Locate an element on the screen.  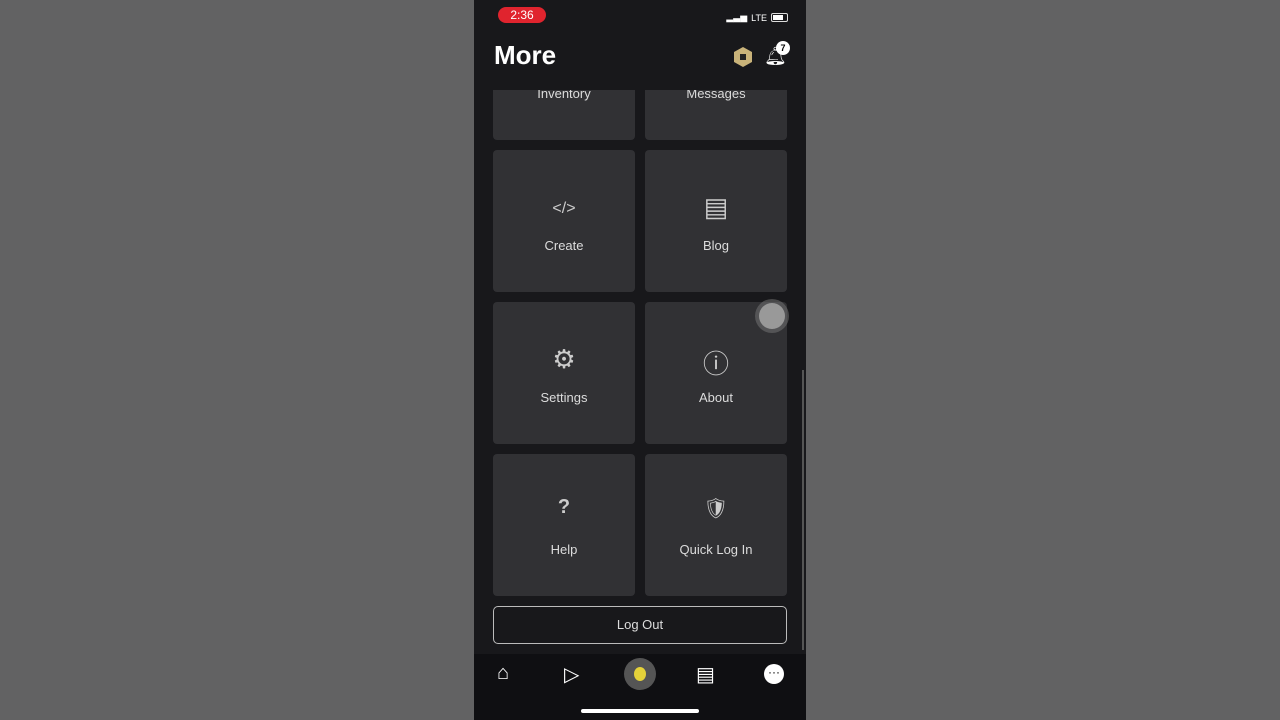
tile-blog: ▤ Blog is located at coordinates (716, 221).